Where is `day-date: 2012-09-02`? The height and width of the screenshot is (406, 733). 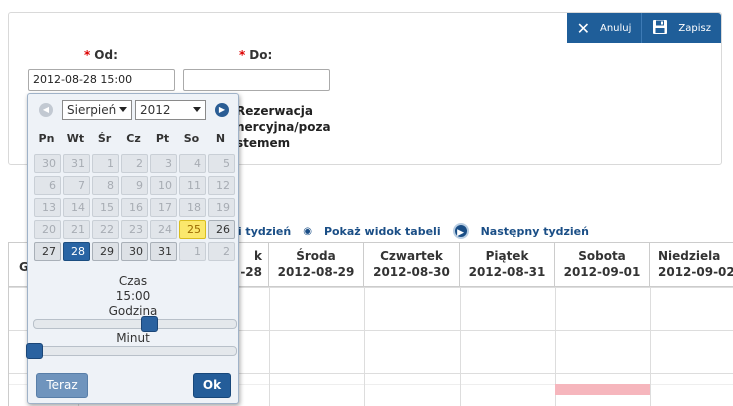 day-date: 2012-09-02 is located at coordinates (695, 272).